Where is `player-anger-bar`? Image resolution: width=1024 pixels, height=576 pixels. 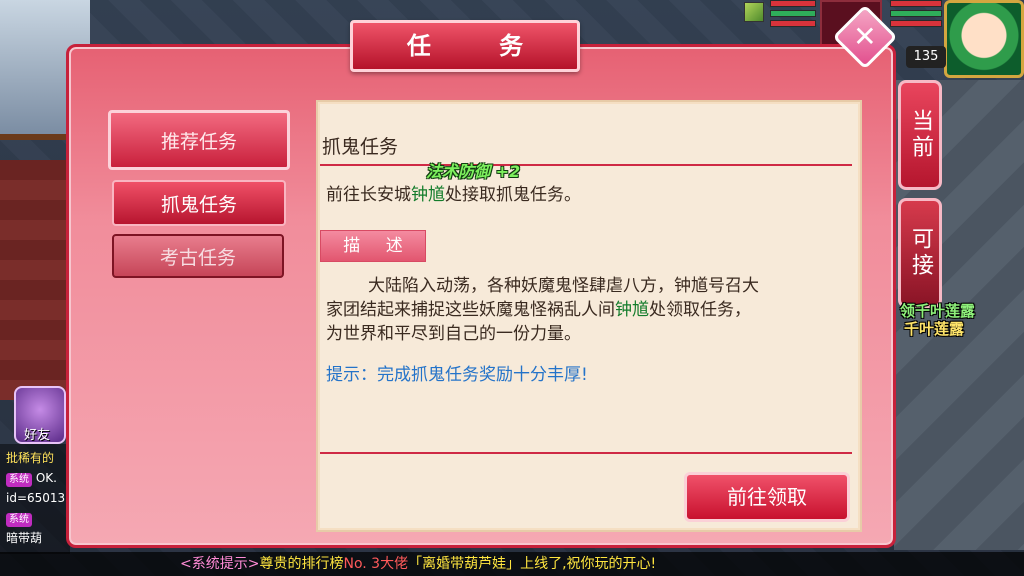
player-anger-bar is located at coordinates (916, 23).